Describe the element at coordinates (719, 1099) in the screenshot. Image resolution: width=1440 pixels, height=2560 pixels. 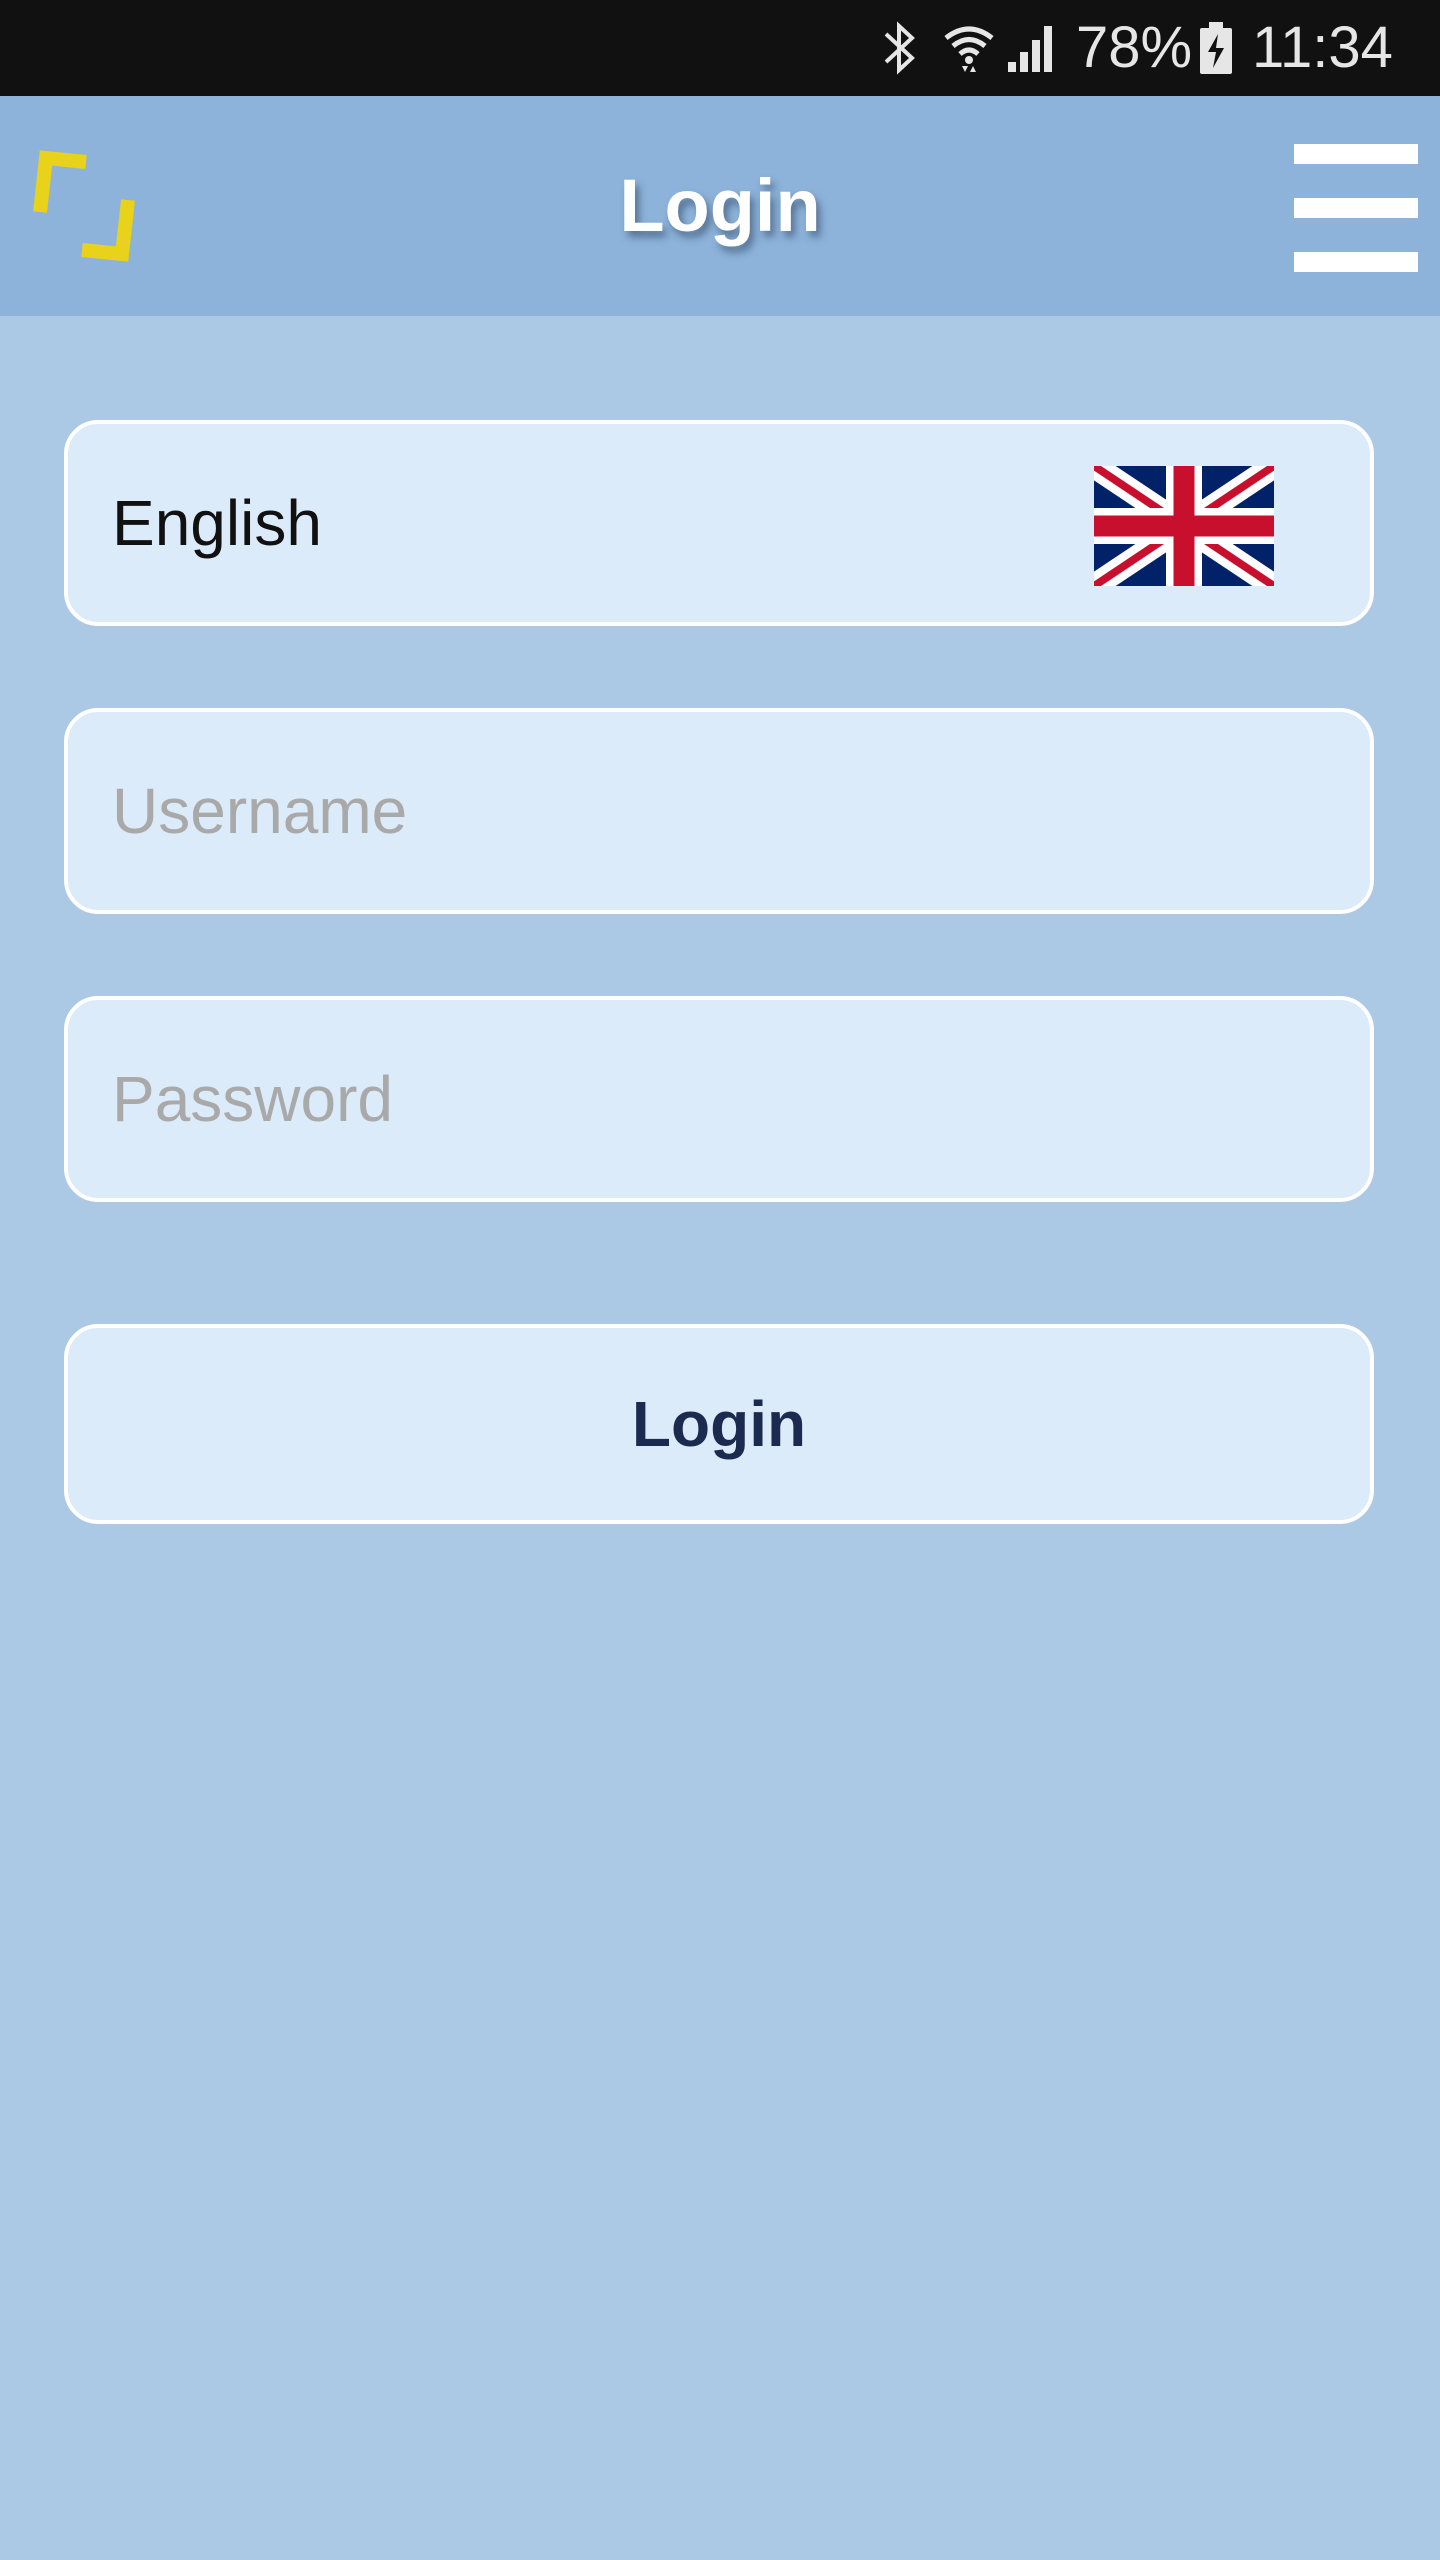
I see `password-input` at that location.